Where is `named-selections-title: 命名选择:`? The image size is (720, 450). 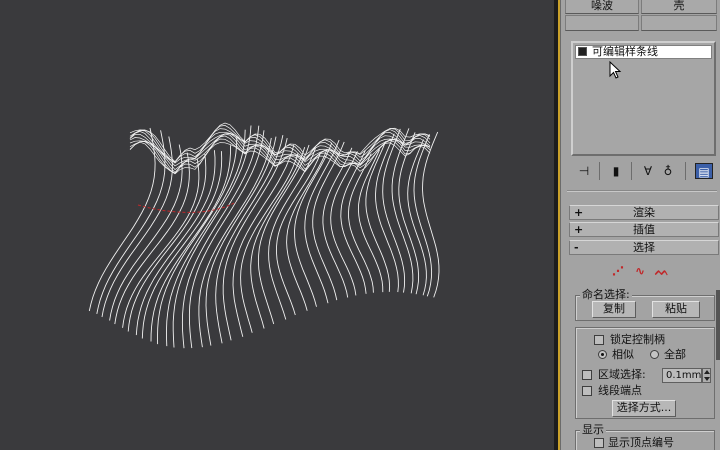 named-selections-title: 命名选择: is located at coordinates (606, 294).